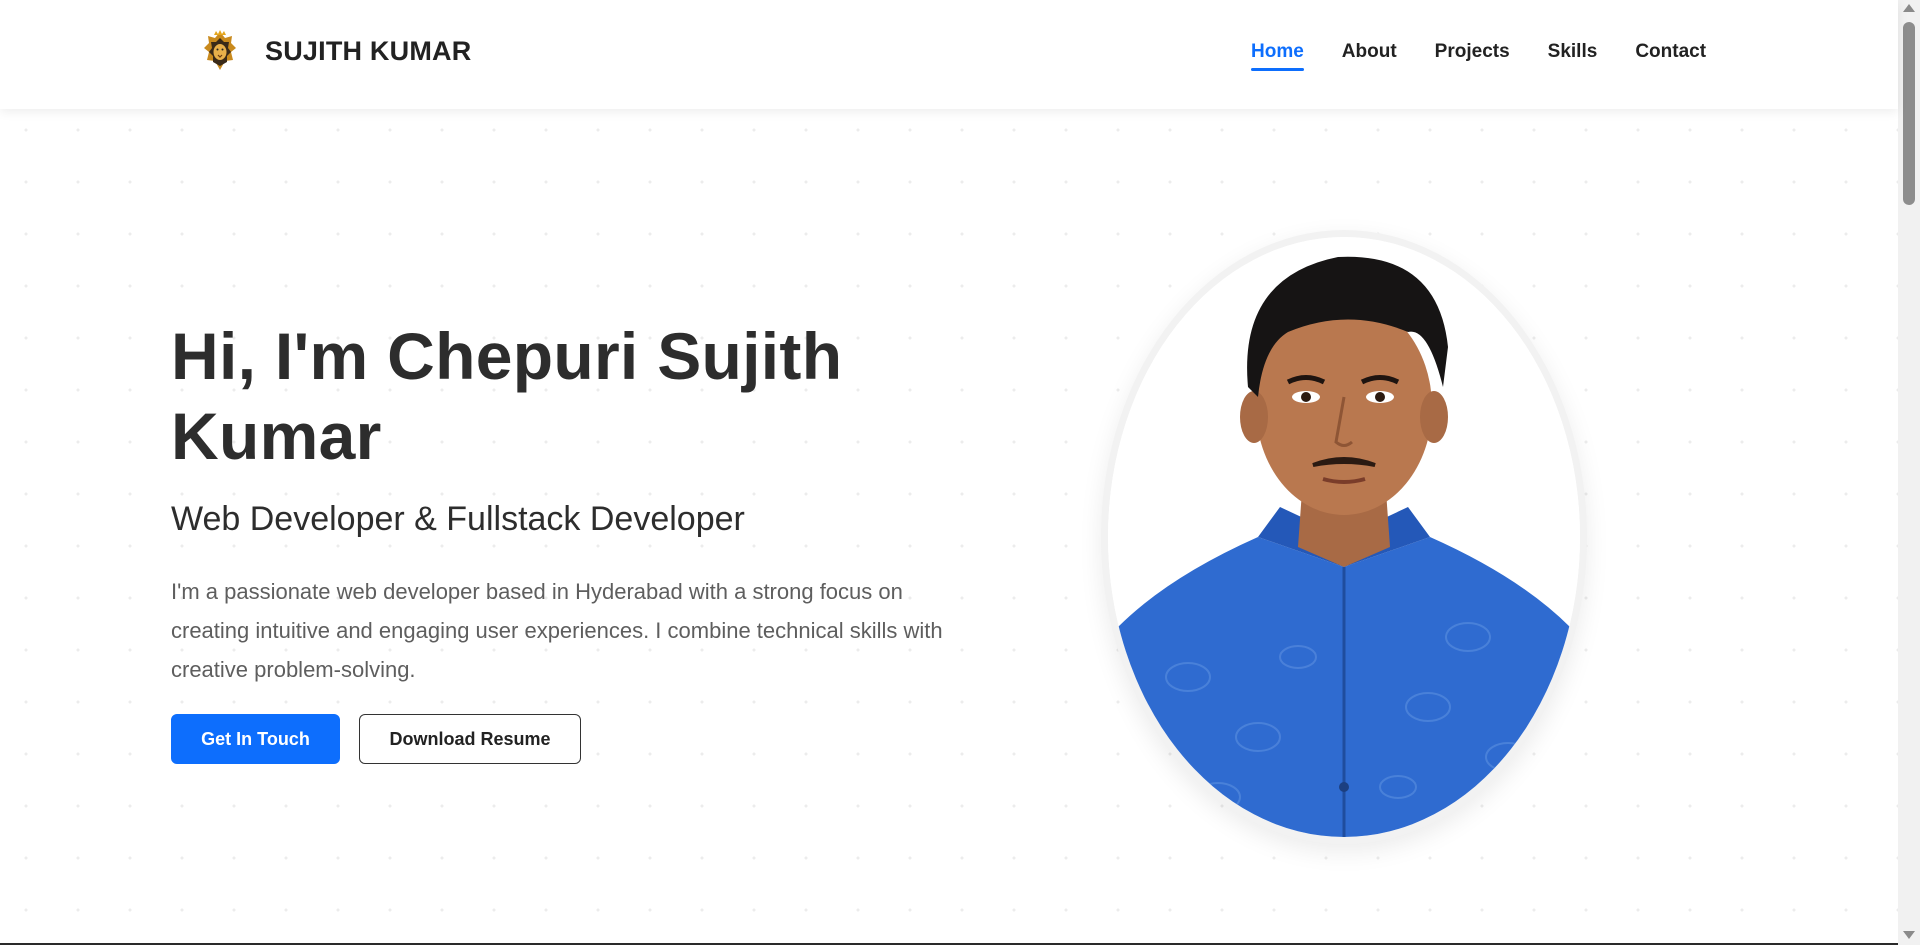  What do you see at coordinates (1909, 472) in the screenshot?
I see `scrollbar` at bounding box center [1909, 472].